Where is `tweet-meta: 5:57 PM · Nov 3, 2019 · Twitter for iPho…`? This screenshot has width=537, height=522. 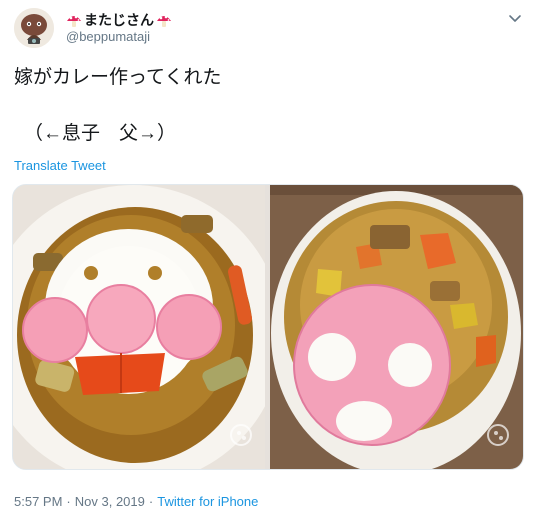 tweet-meta: 5:57 PM · Nov 3, 2019 · Twitter for iPho… is located at coordinates (136, 501).